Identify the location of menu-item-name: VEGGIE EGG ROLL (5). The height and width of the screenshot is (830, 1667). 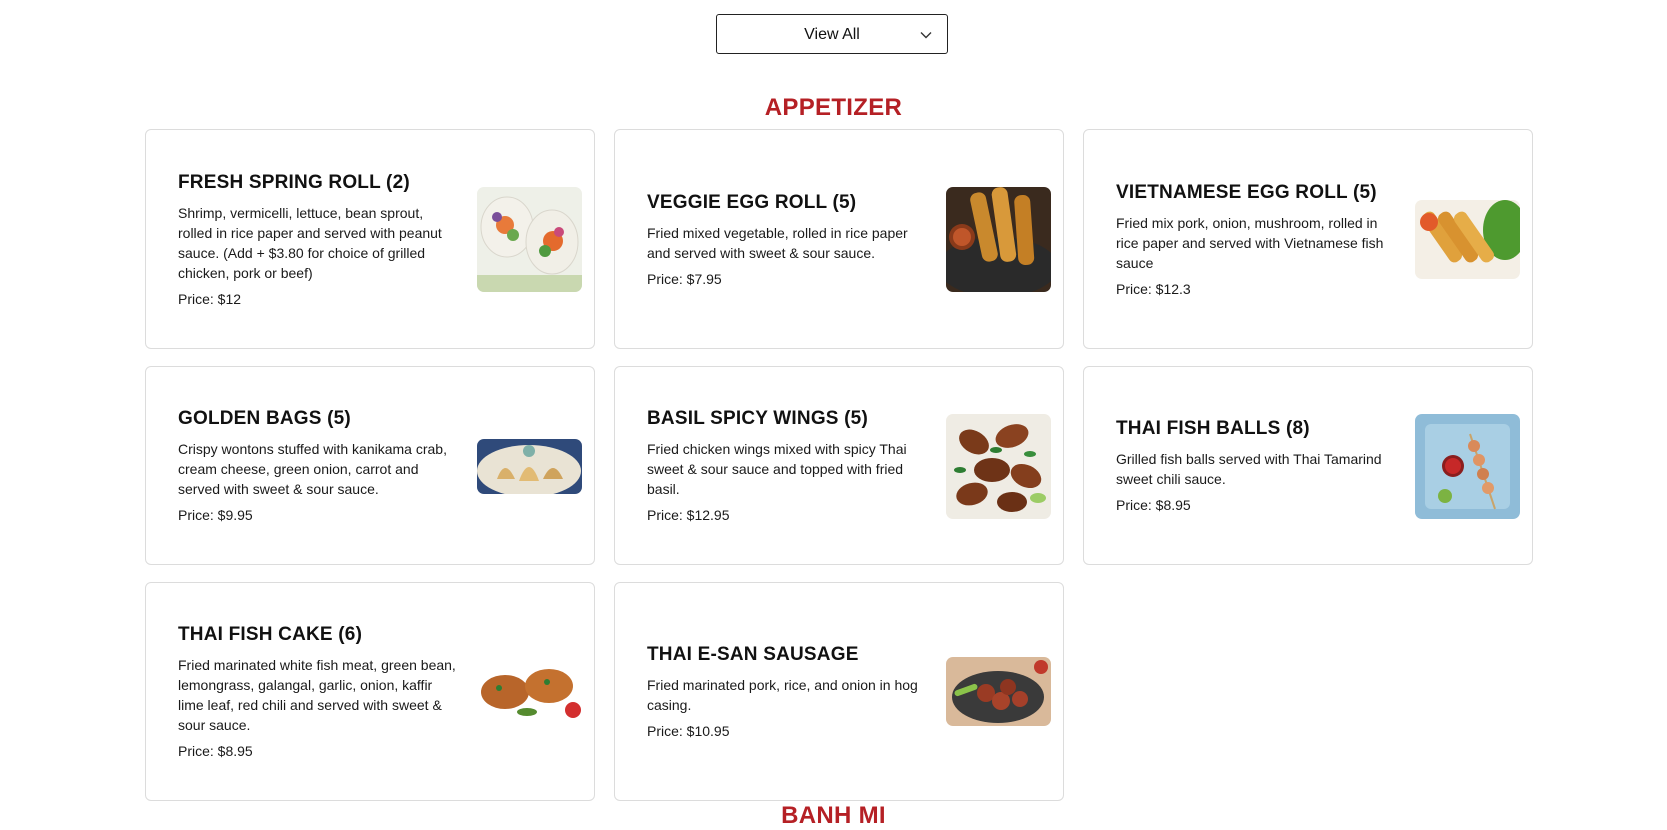
(752, 202).